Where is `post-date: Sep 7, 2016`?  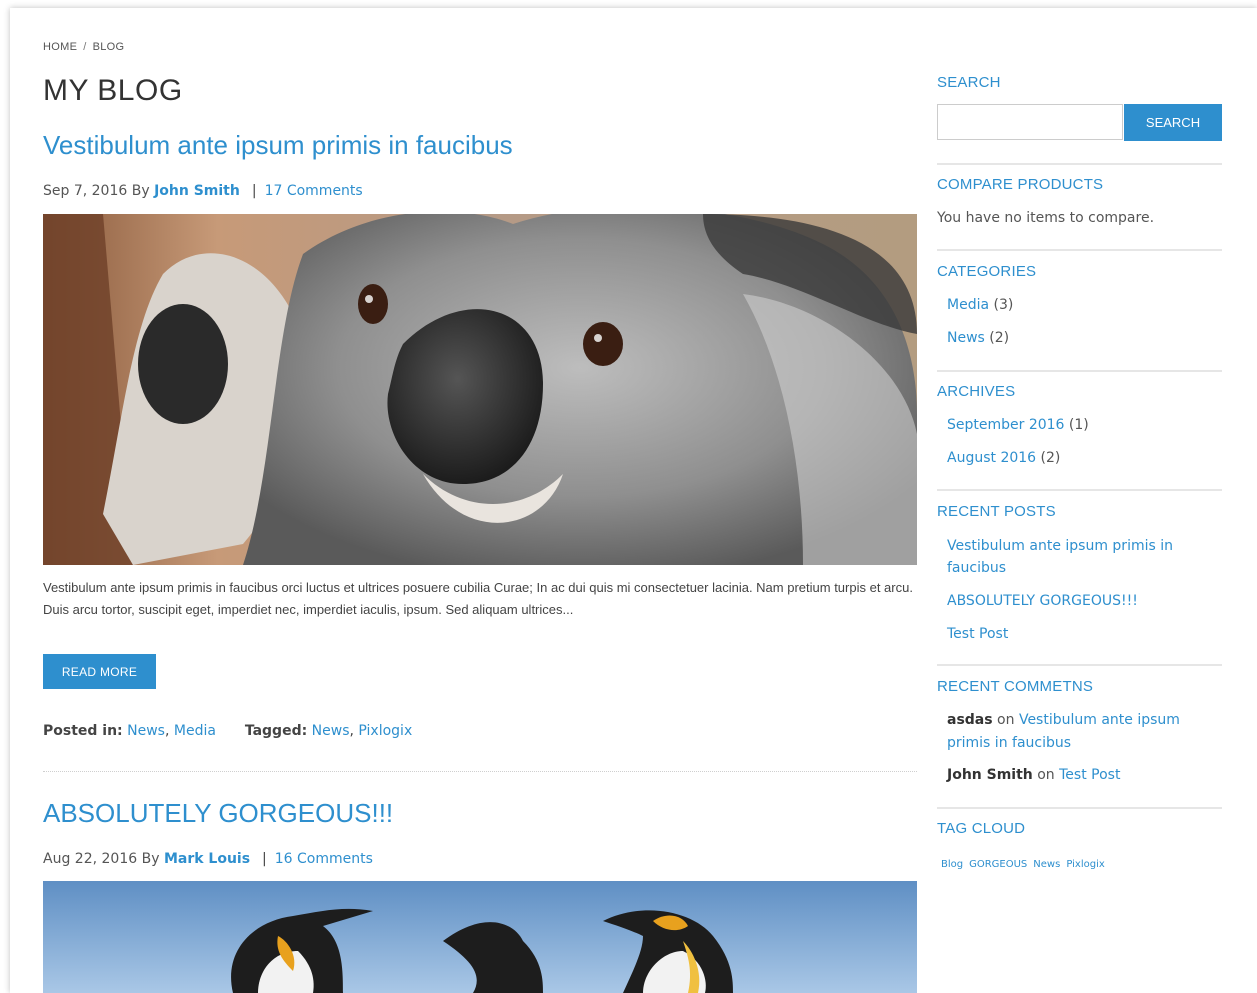 post-date: Sep 7, 2016 is located at coordinates (85, 191).